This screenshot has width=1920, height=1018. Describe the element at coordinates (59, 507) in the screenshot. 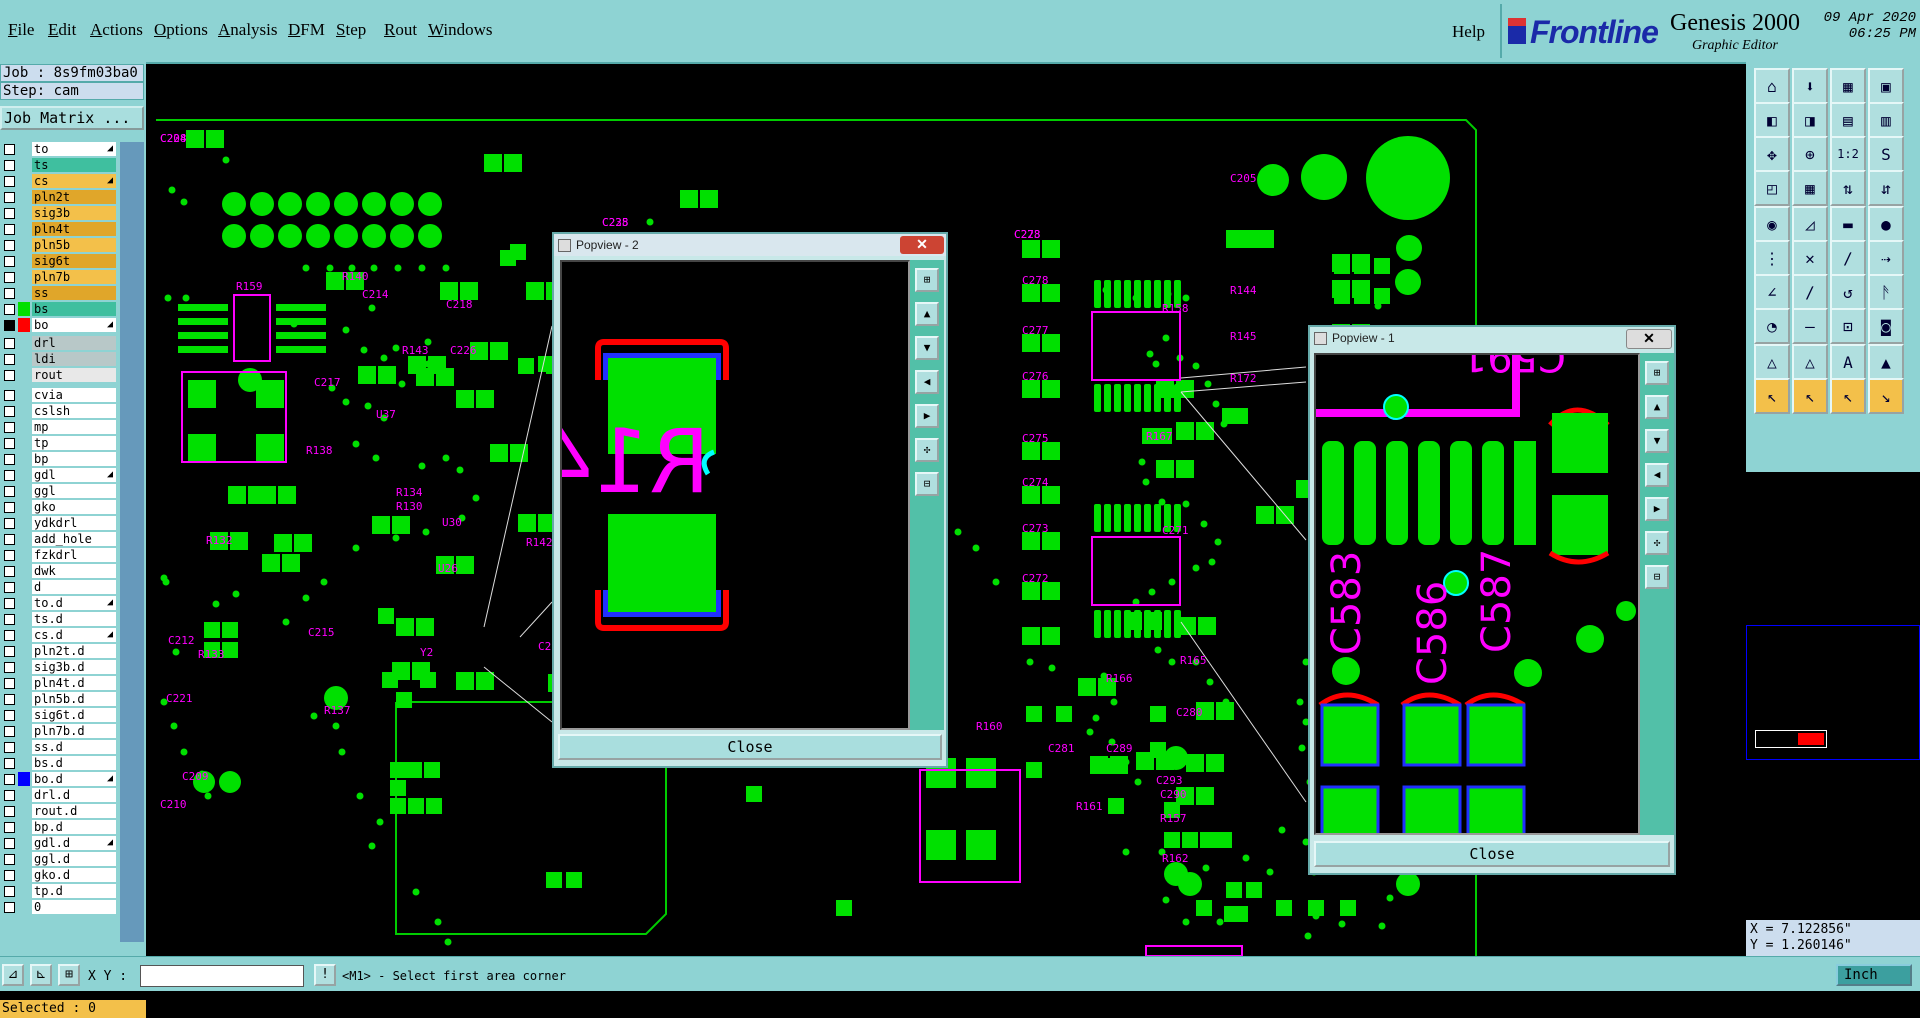

I see `layer-row-gko: gko` at that location.